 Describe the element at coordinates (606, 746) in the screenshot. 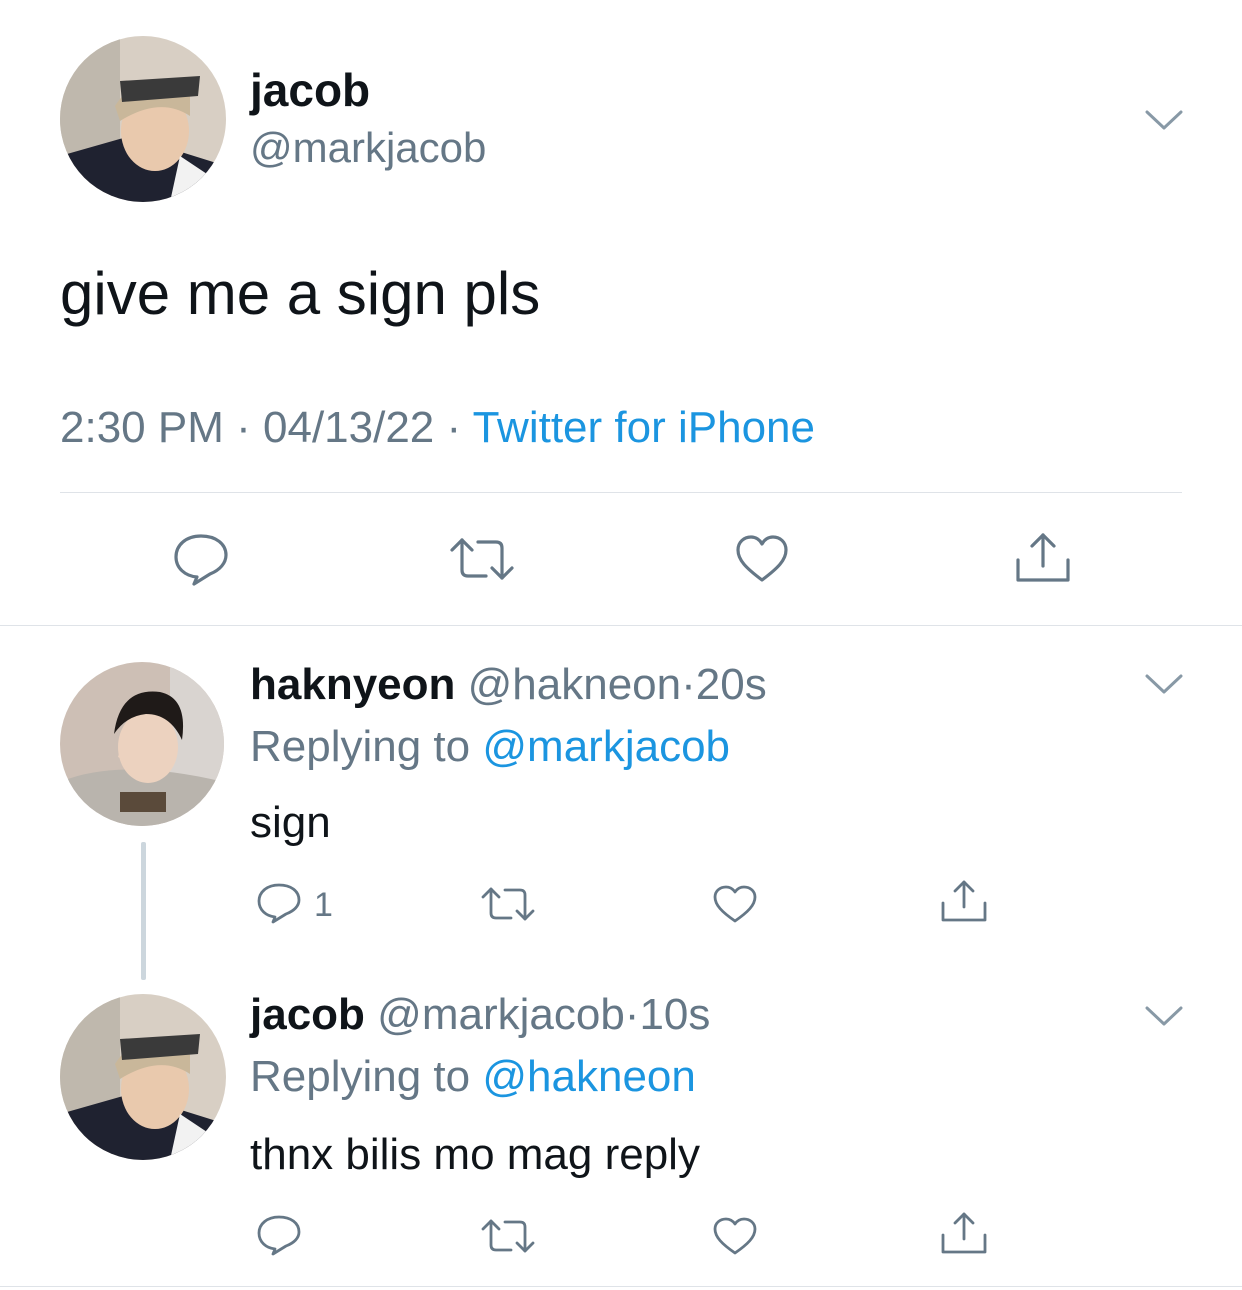

I see `replying-to-handle-link: @markjacob` at that location.